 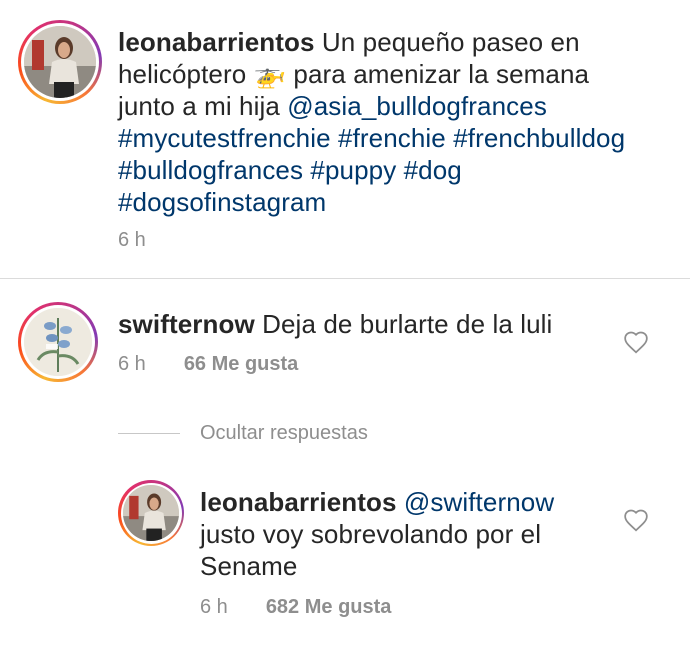 I want to click on helicopter-emoji-icon: 🚁, so click(x=270, y=74).